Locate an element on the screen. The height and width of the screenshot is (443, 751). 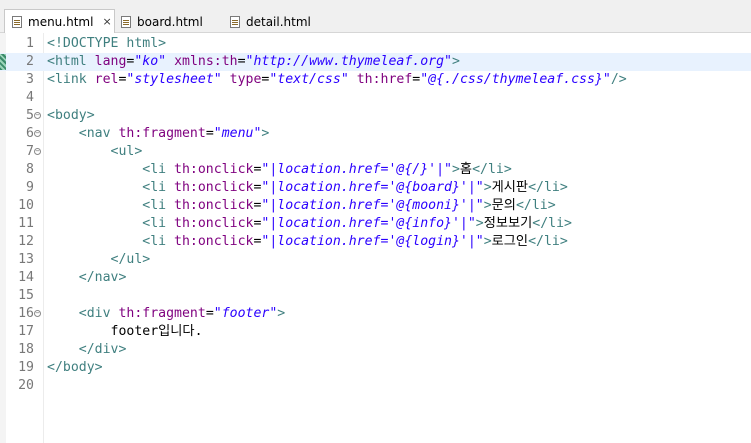
close-icon: × is located at coordinates (106, 21).